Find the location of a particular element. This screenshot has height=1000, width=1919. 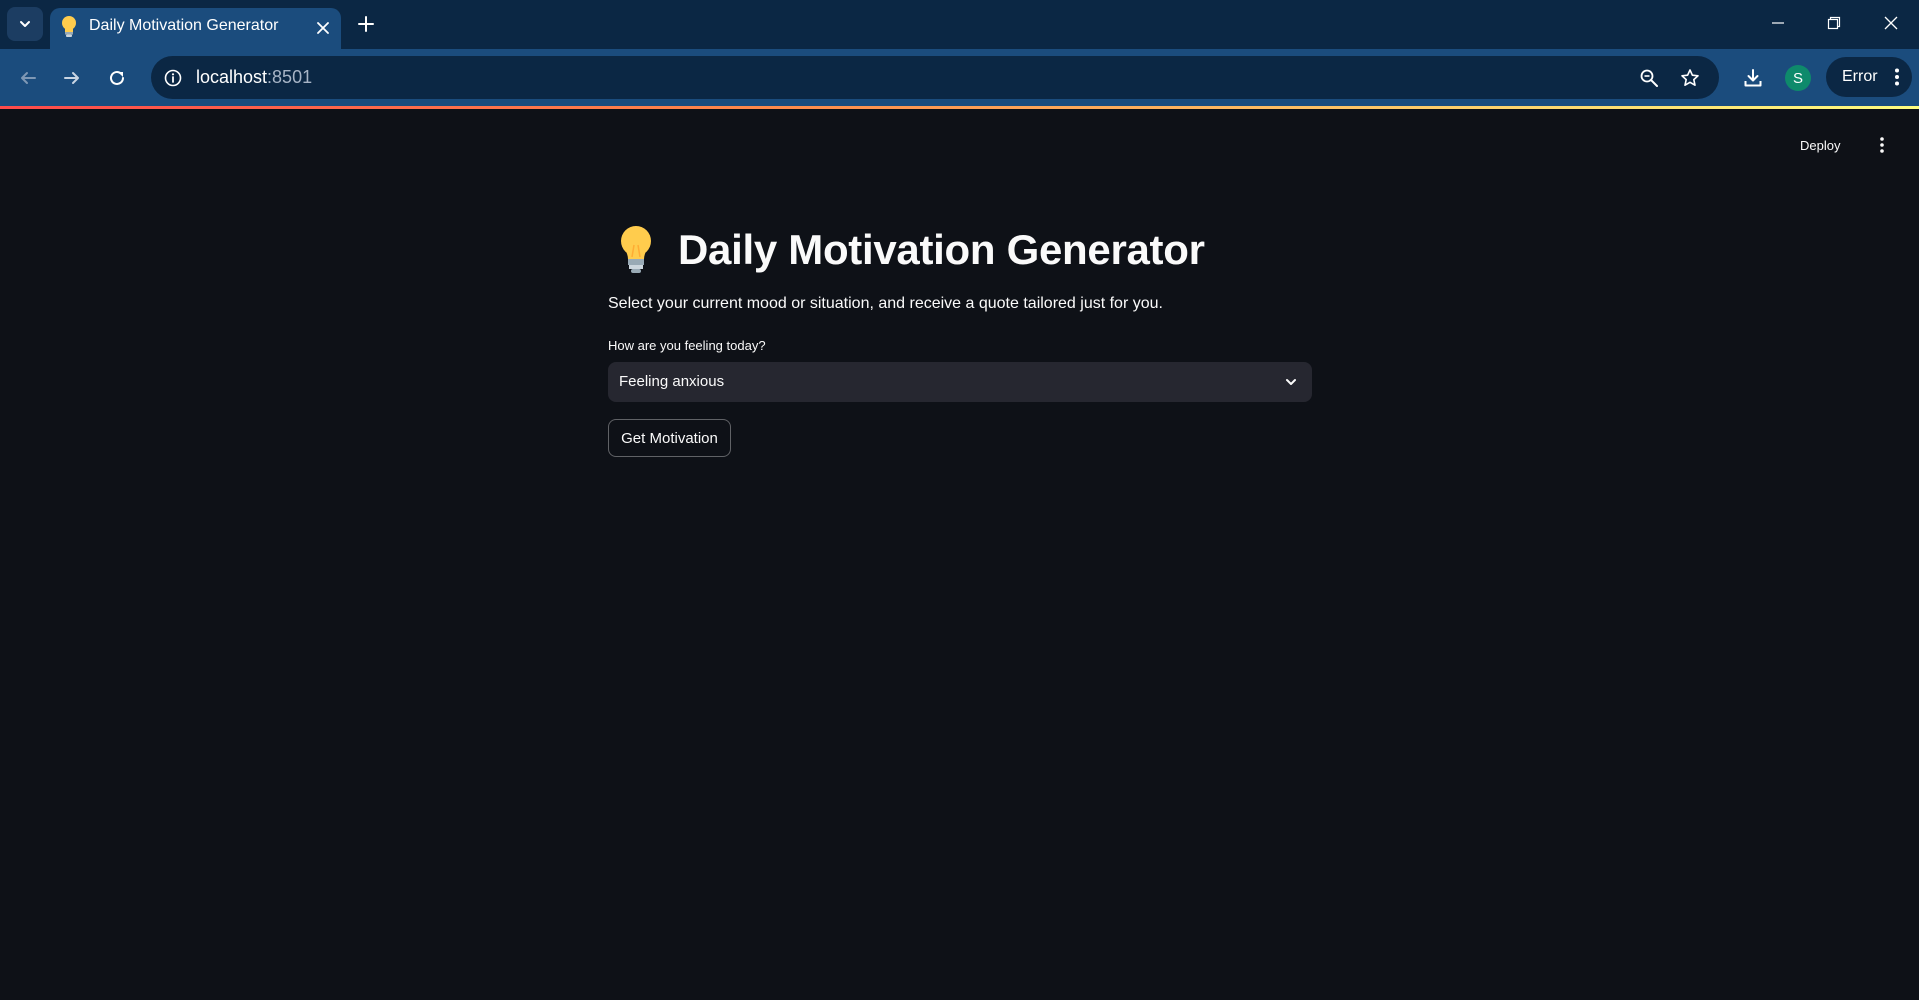

bookmark-button is located at coordinates (1690, 78).